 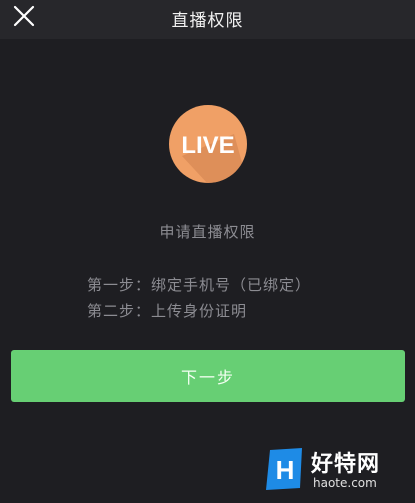 What do you see at coordinates (346, 464) in the screenshot?
I see `watermark-name: 好特网` at bounding box center [346, 464].